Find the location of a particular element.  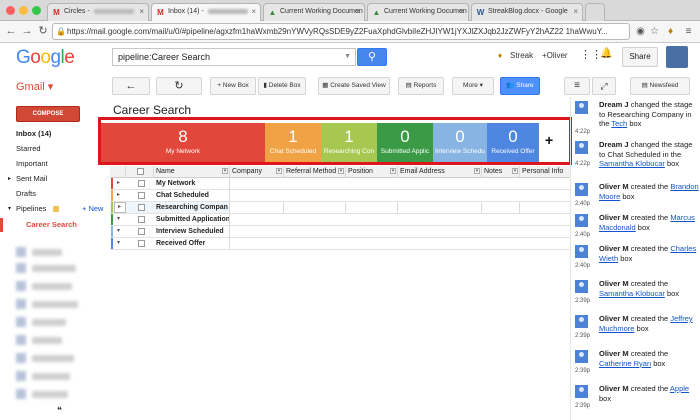

sidebar-item-drafts: Drafts is located at coordinates (55, 194).